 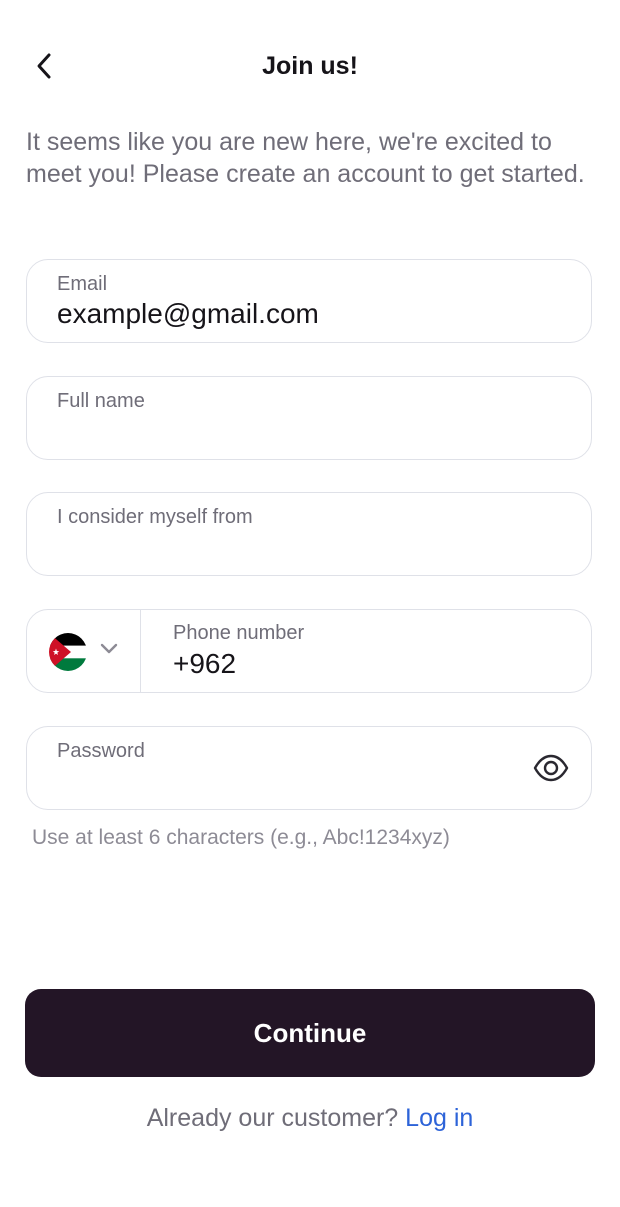 I want to click on password-field: Password, so click(x=309, y=768).